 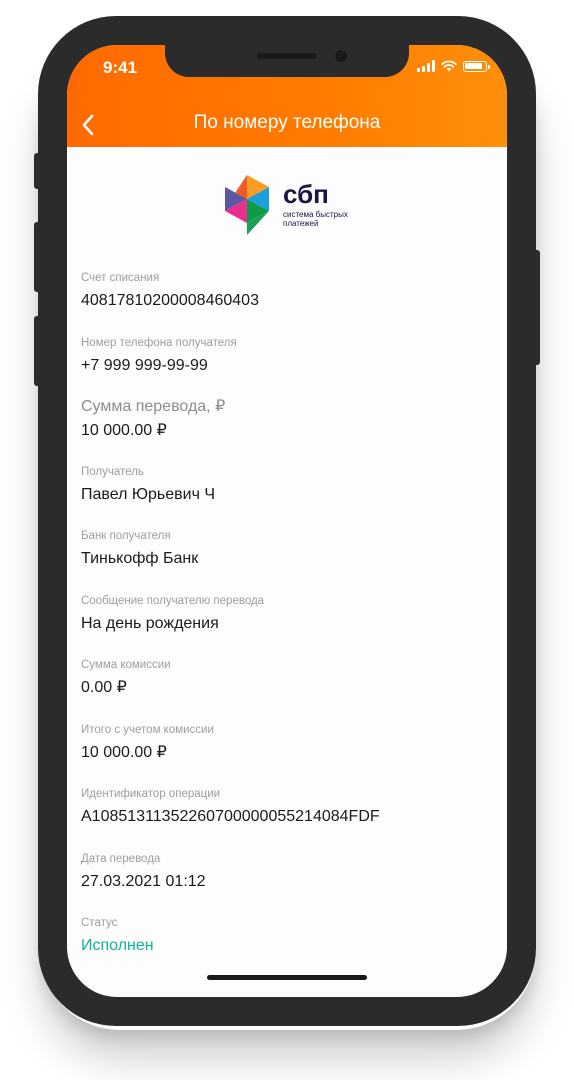 I want to click on field-label: Сумма перевода, ₽, so click(x=153, y=406).